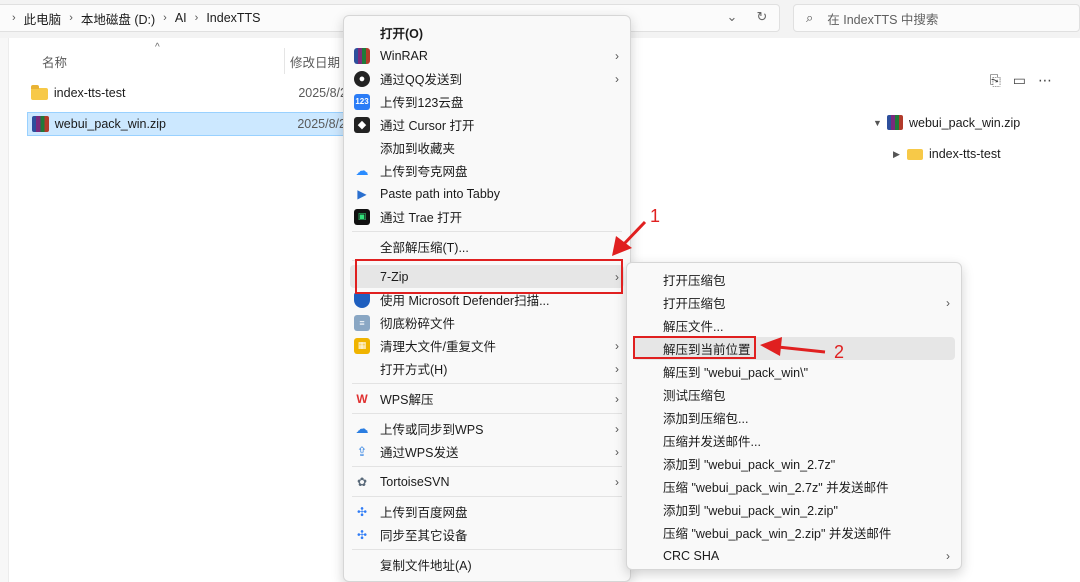  Describe the element at coordinates (839, 352) in the screenshot. I see `annotation-step-2: 2` at that location.